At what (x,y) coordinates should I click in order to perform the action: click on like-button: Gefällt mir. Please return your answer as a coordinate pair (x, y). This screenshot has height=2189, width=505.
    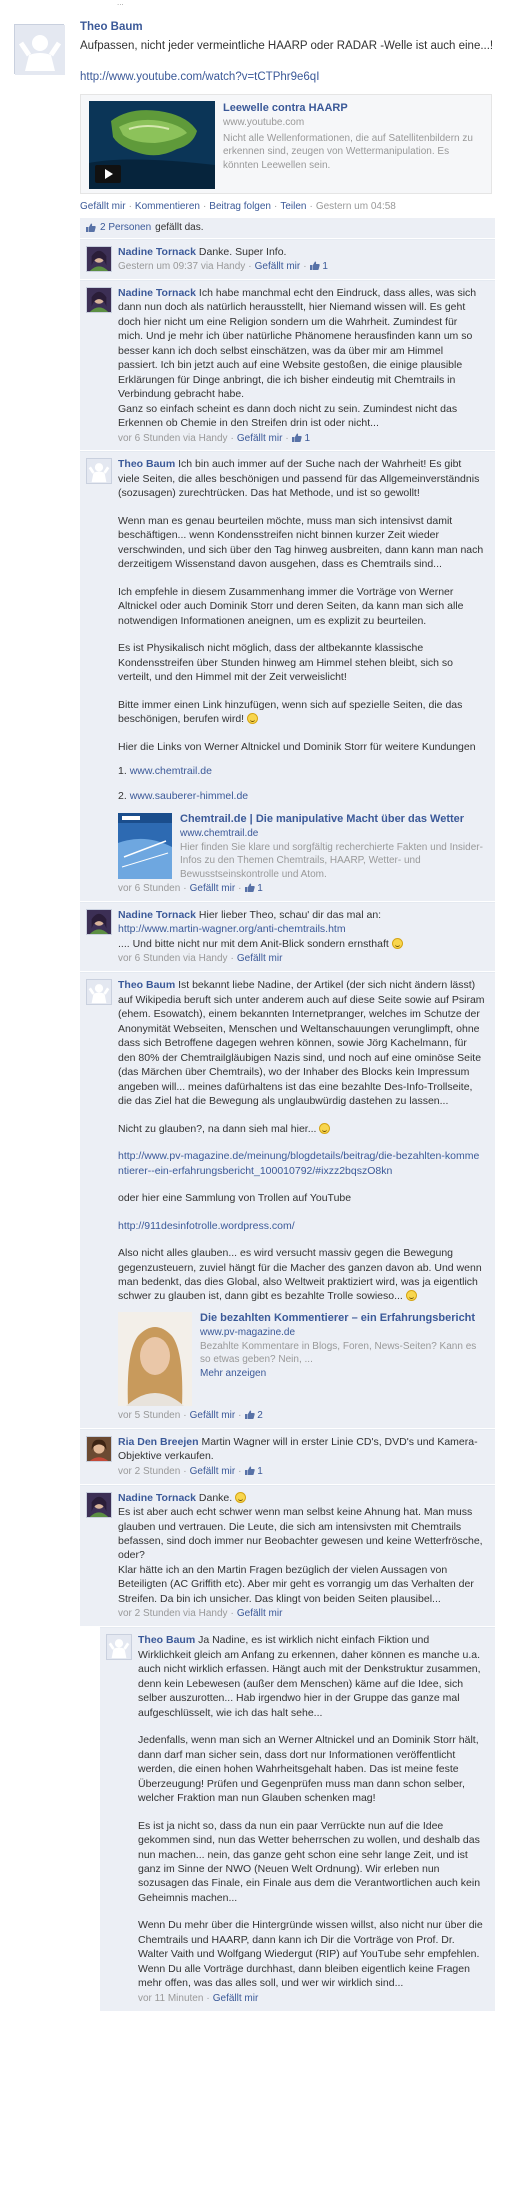
    Looking at the image, I should click on (103, 206).